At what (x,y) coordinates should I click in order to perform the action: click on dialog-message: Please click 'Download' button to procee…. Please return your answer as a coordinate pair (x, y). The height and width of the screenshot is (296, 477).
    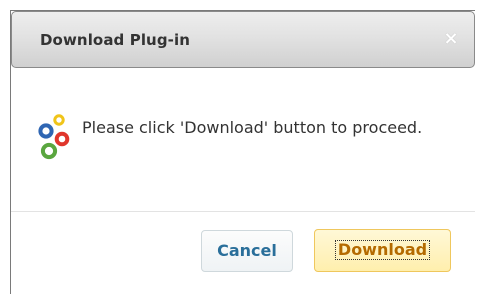
    Looking at the image, I should click on (252, 127).